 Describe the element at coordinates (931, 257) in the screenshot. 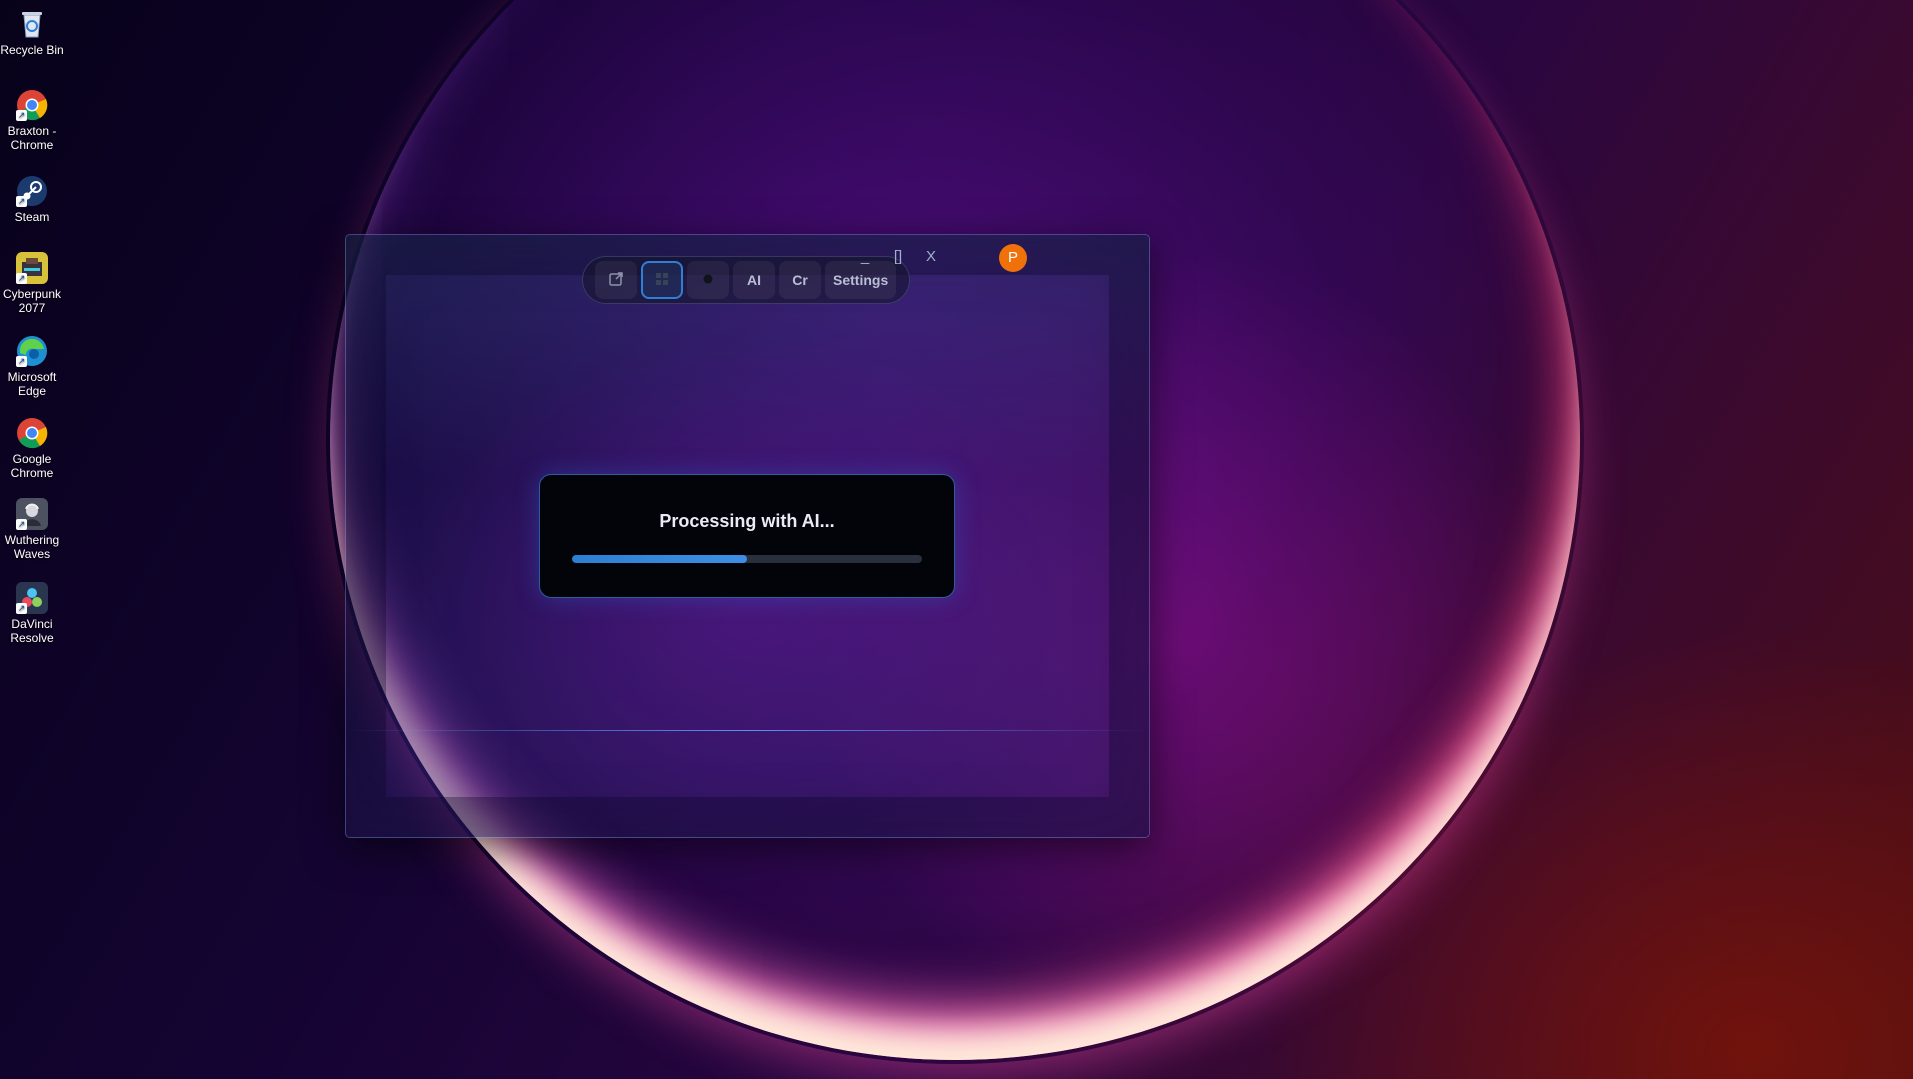

I see `close-button: X` at that location.